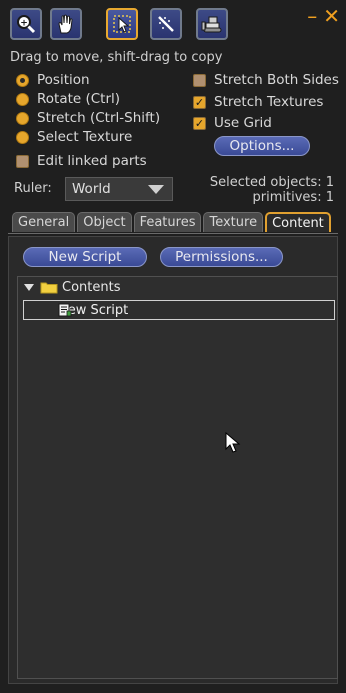 The image size is (346, 693). I want to click on folder-label: Contents, so click(91, 287).